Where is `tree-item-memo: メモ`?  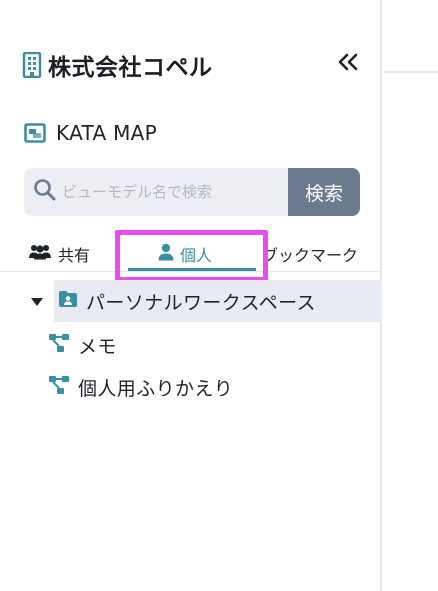 tree-item-memo: メモ is located at coordinates (82, 345).